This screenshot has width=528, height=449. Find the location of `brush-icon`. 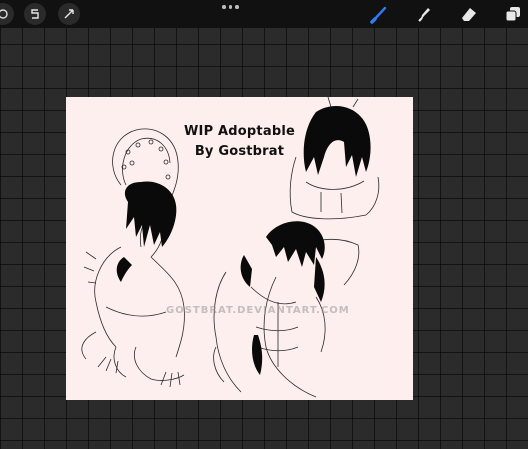

brush-icon is located at coordinates (378, 15).